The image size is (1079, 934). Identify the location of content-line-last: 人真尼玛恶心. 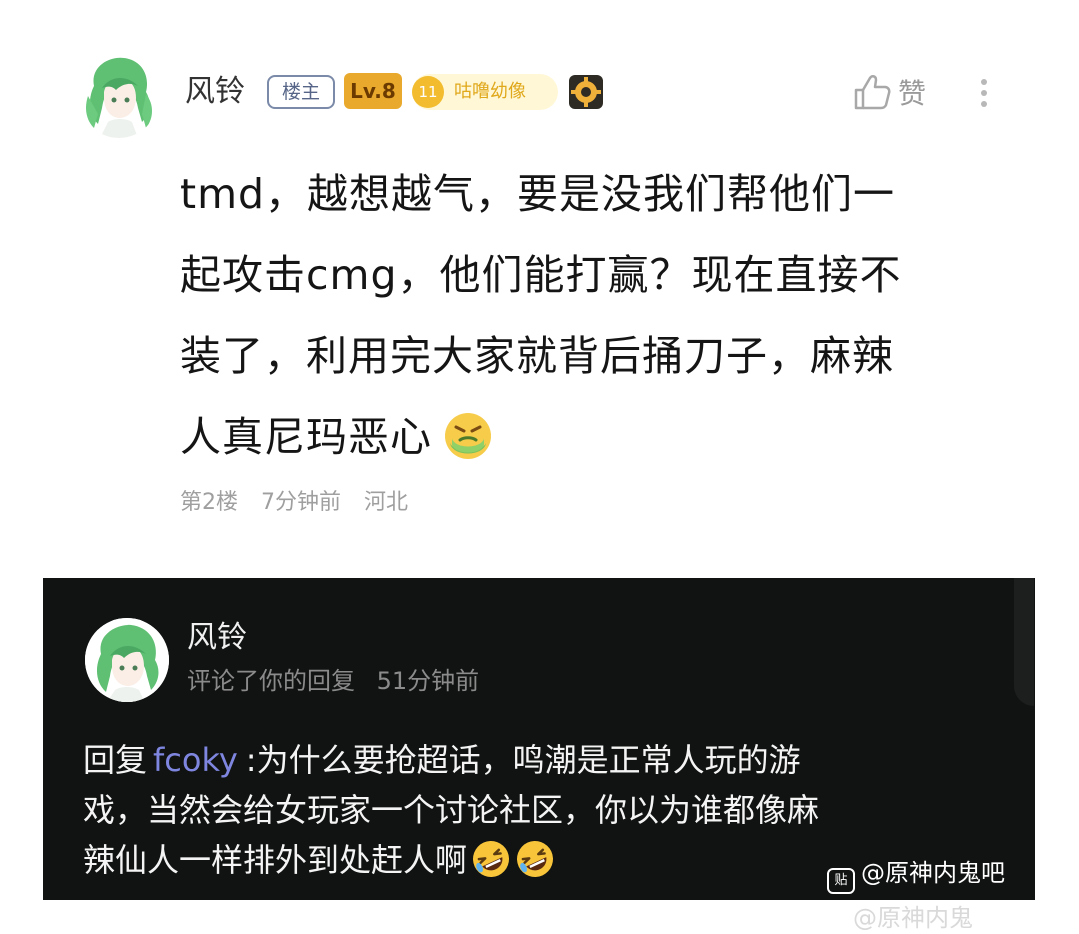
(595, 437).